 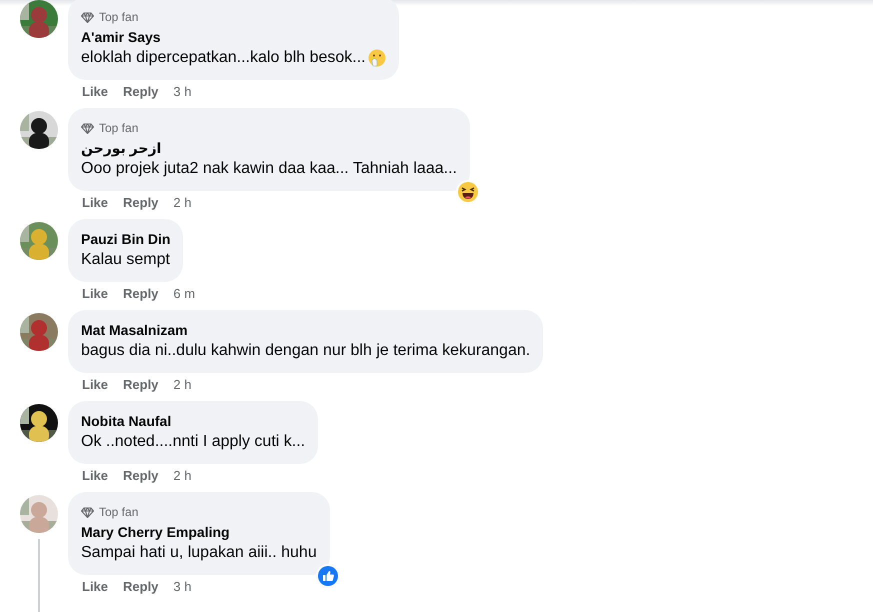 What do you see at coordinates (184, 294) in the screenshot?
I see `comment-time: 6 m` at bounding box center [184, 294].